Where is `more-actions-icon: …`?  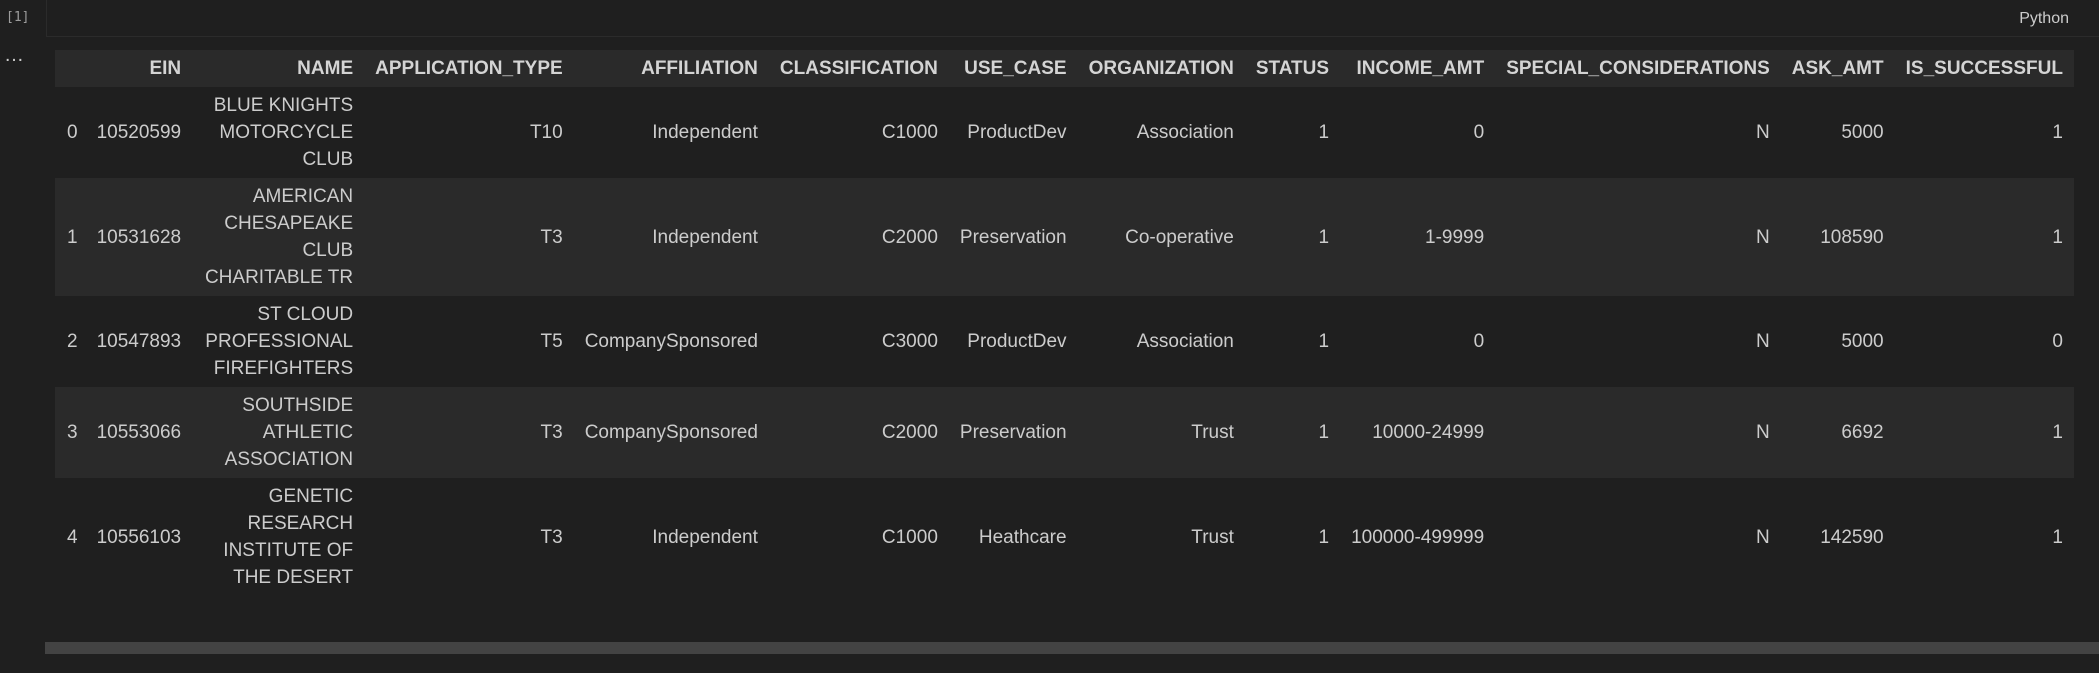 more-actions-icon: … is located at coordinates (14, 55).